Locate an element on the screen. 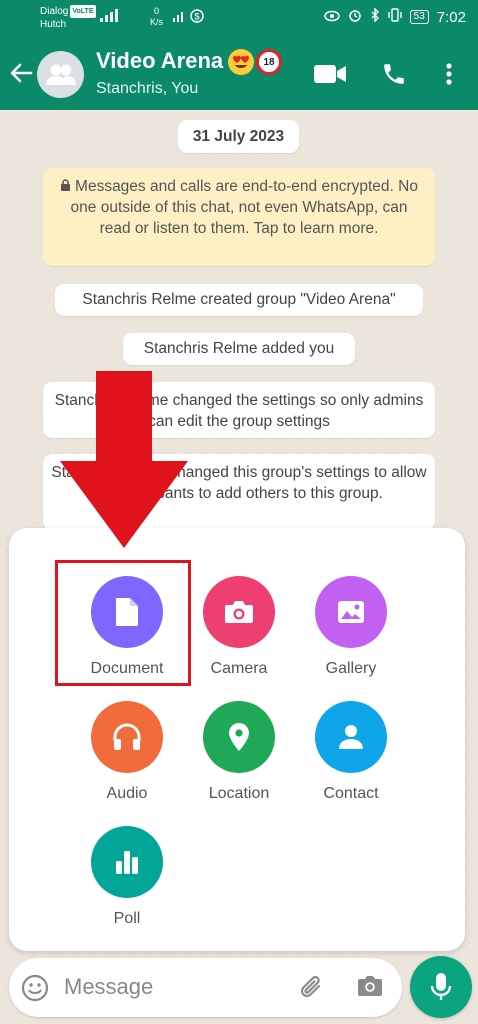  video-camera-icon is located at coordinates (330, 74).